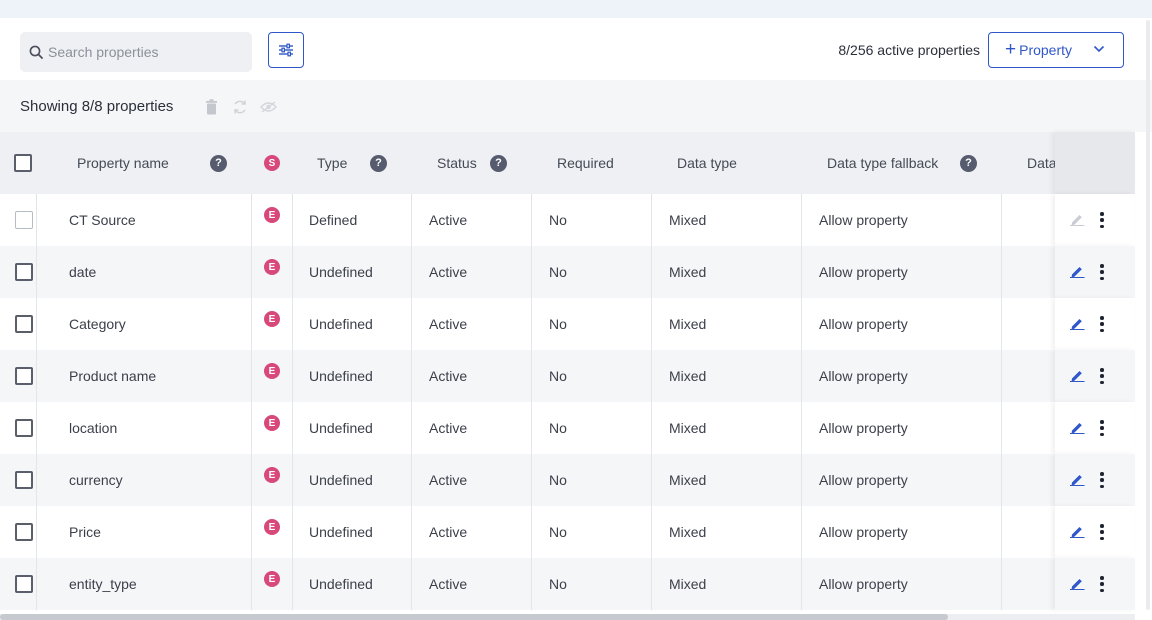 The image size is (1152, 620). I want to click on header-required: Required, so click(585, 163).